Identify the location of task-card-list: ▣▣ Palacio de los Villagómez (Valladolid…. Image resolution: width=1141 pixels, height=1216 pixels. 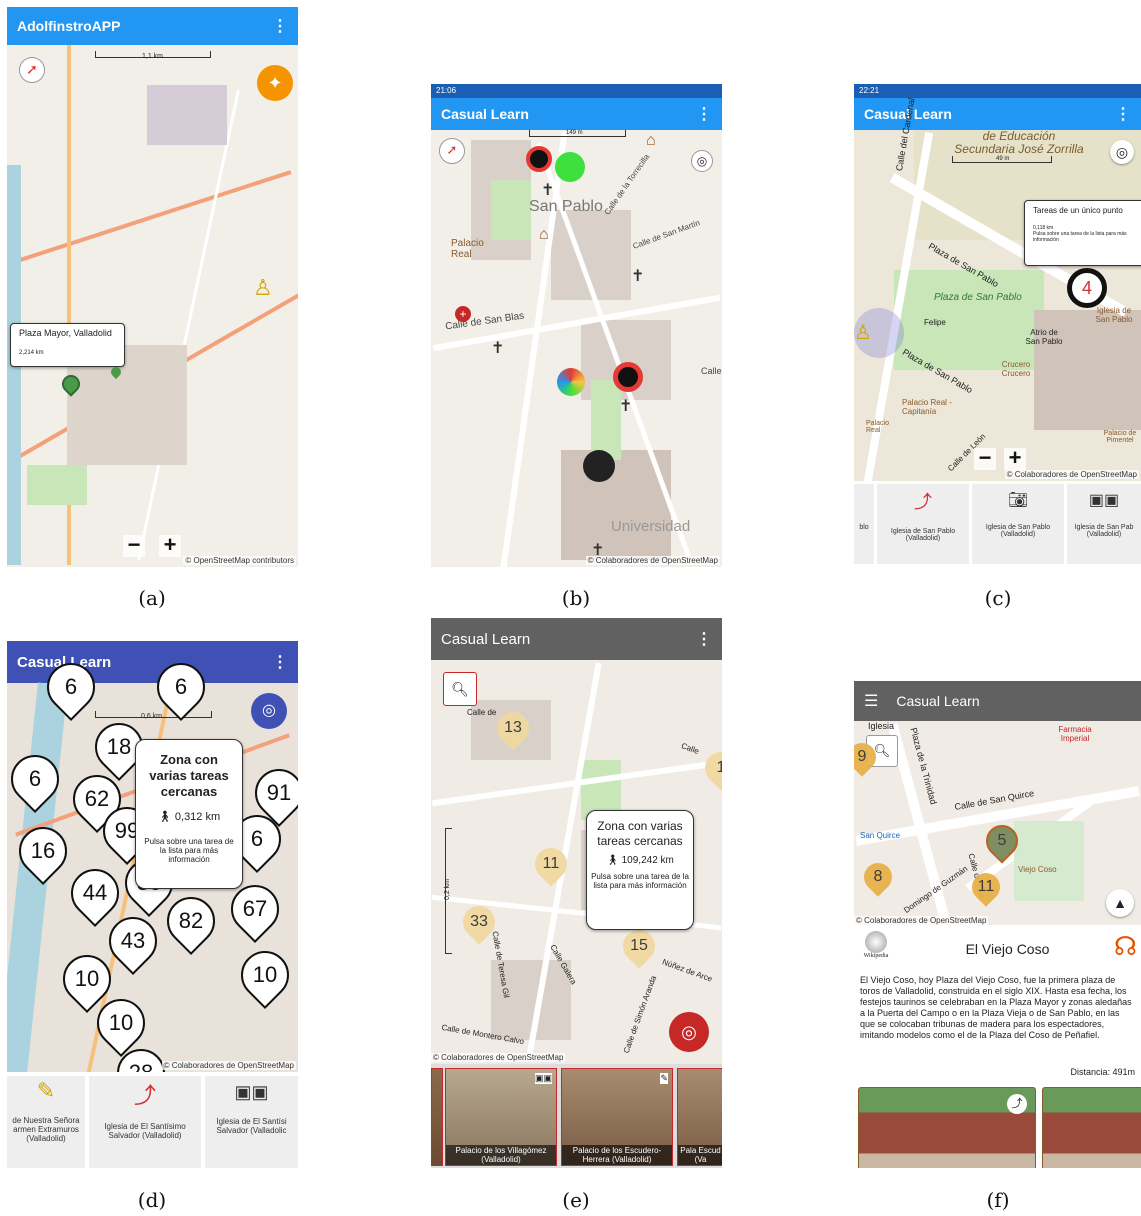
(576, 1116).